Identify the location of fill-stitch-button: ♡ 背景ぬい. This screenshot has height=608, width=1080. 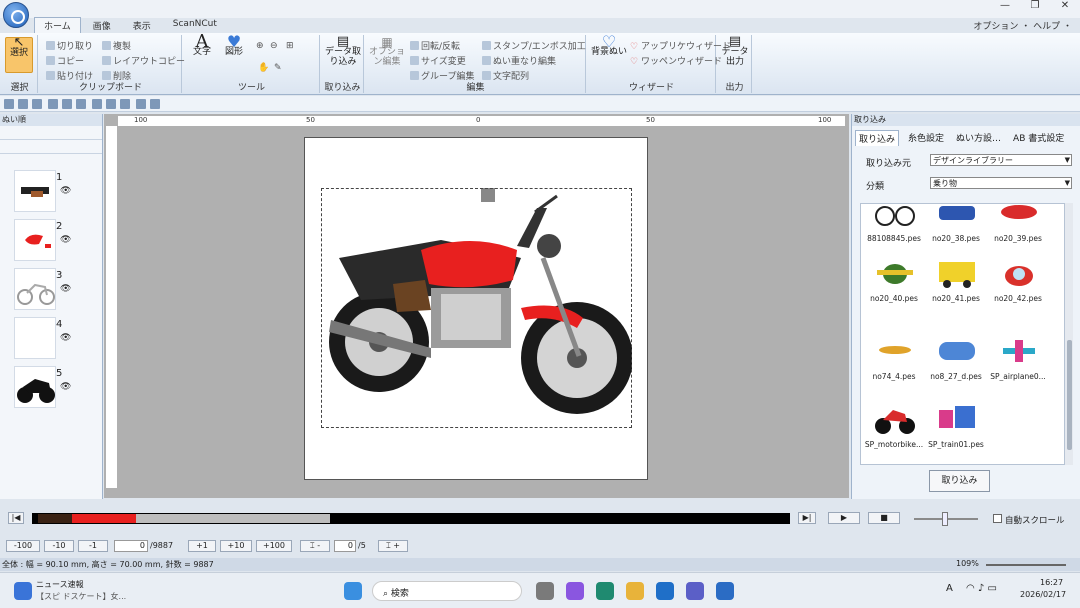
(609, 46).